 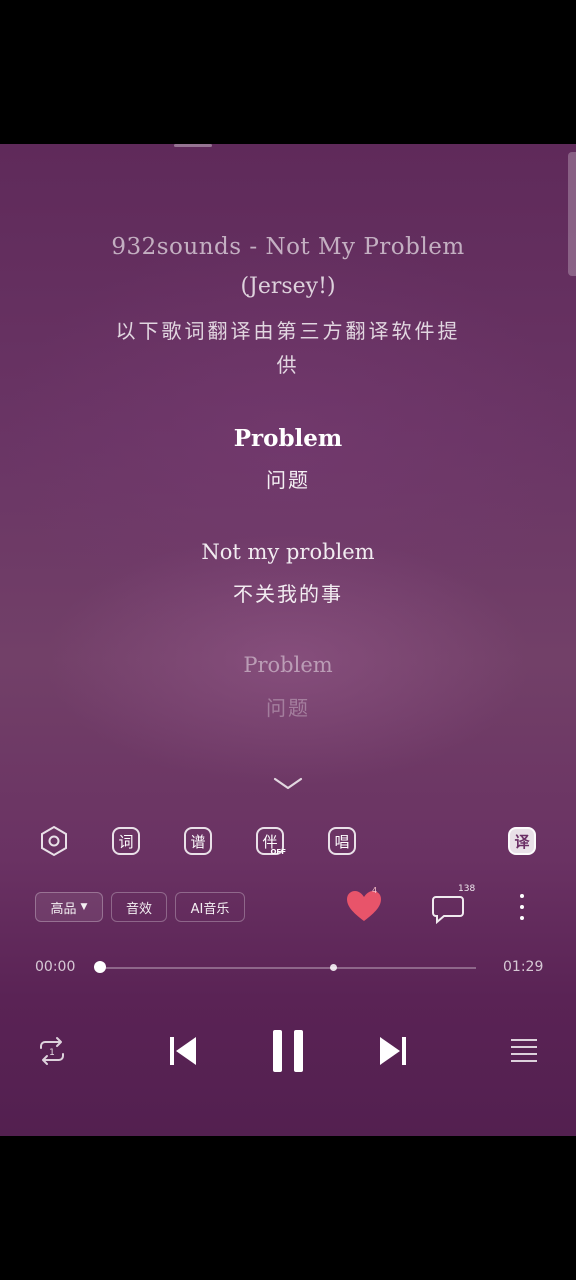 I want to click on settings-button, so click(x=54, y=841).